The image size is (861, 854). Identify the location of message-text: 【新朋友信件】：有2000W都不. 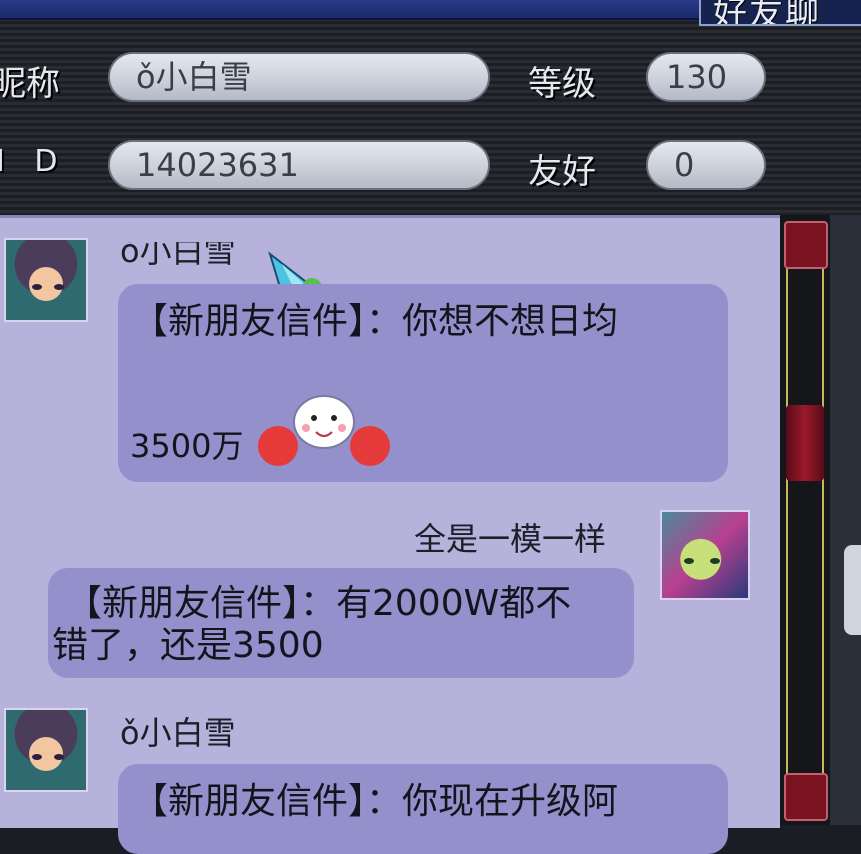
(319, 603).